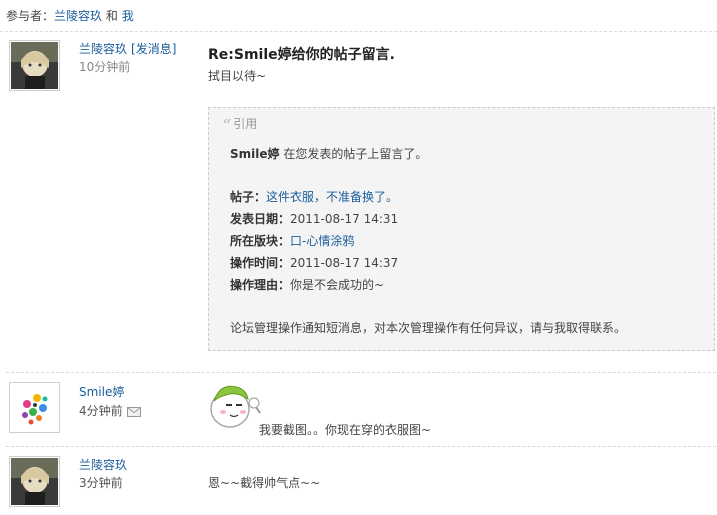 The width and height of the screenshot is (717, 515). Describe the element at coordinates (237, 76) in the screenshot. I see `message-body: 拭目以待~` at that location.